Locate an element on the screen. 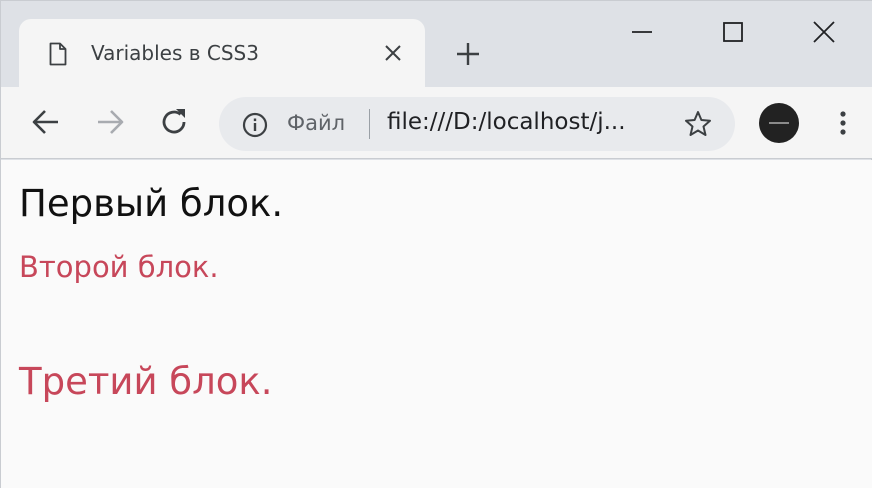  second-block: Второй блок. is located at coordinates (119, 267).